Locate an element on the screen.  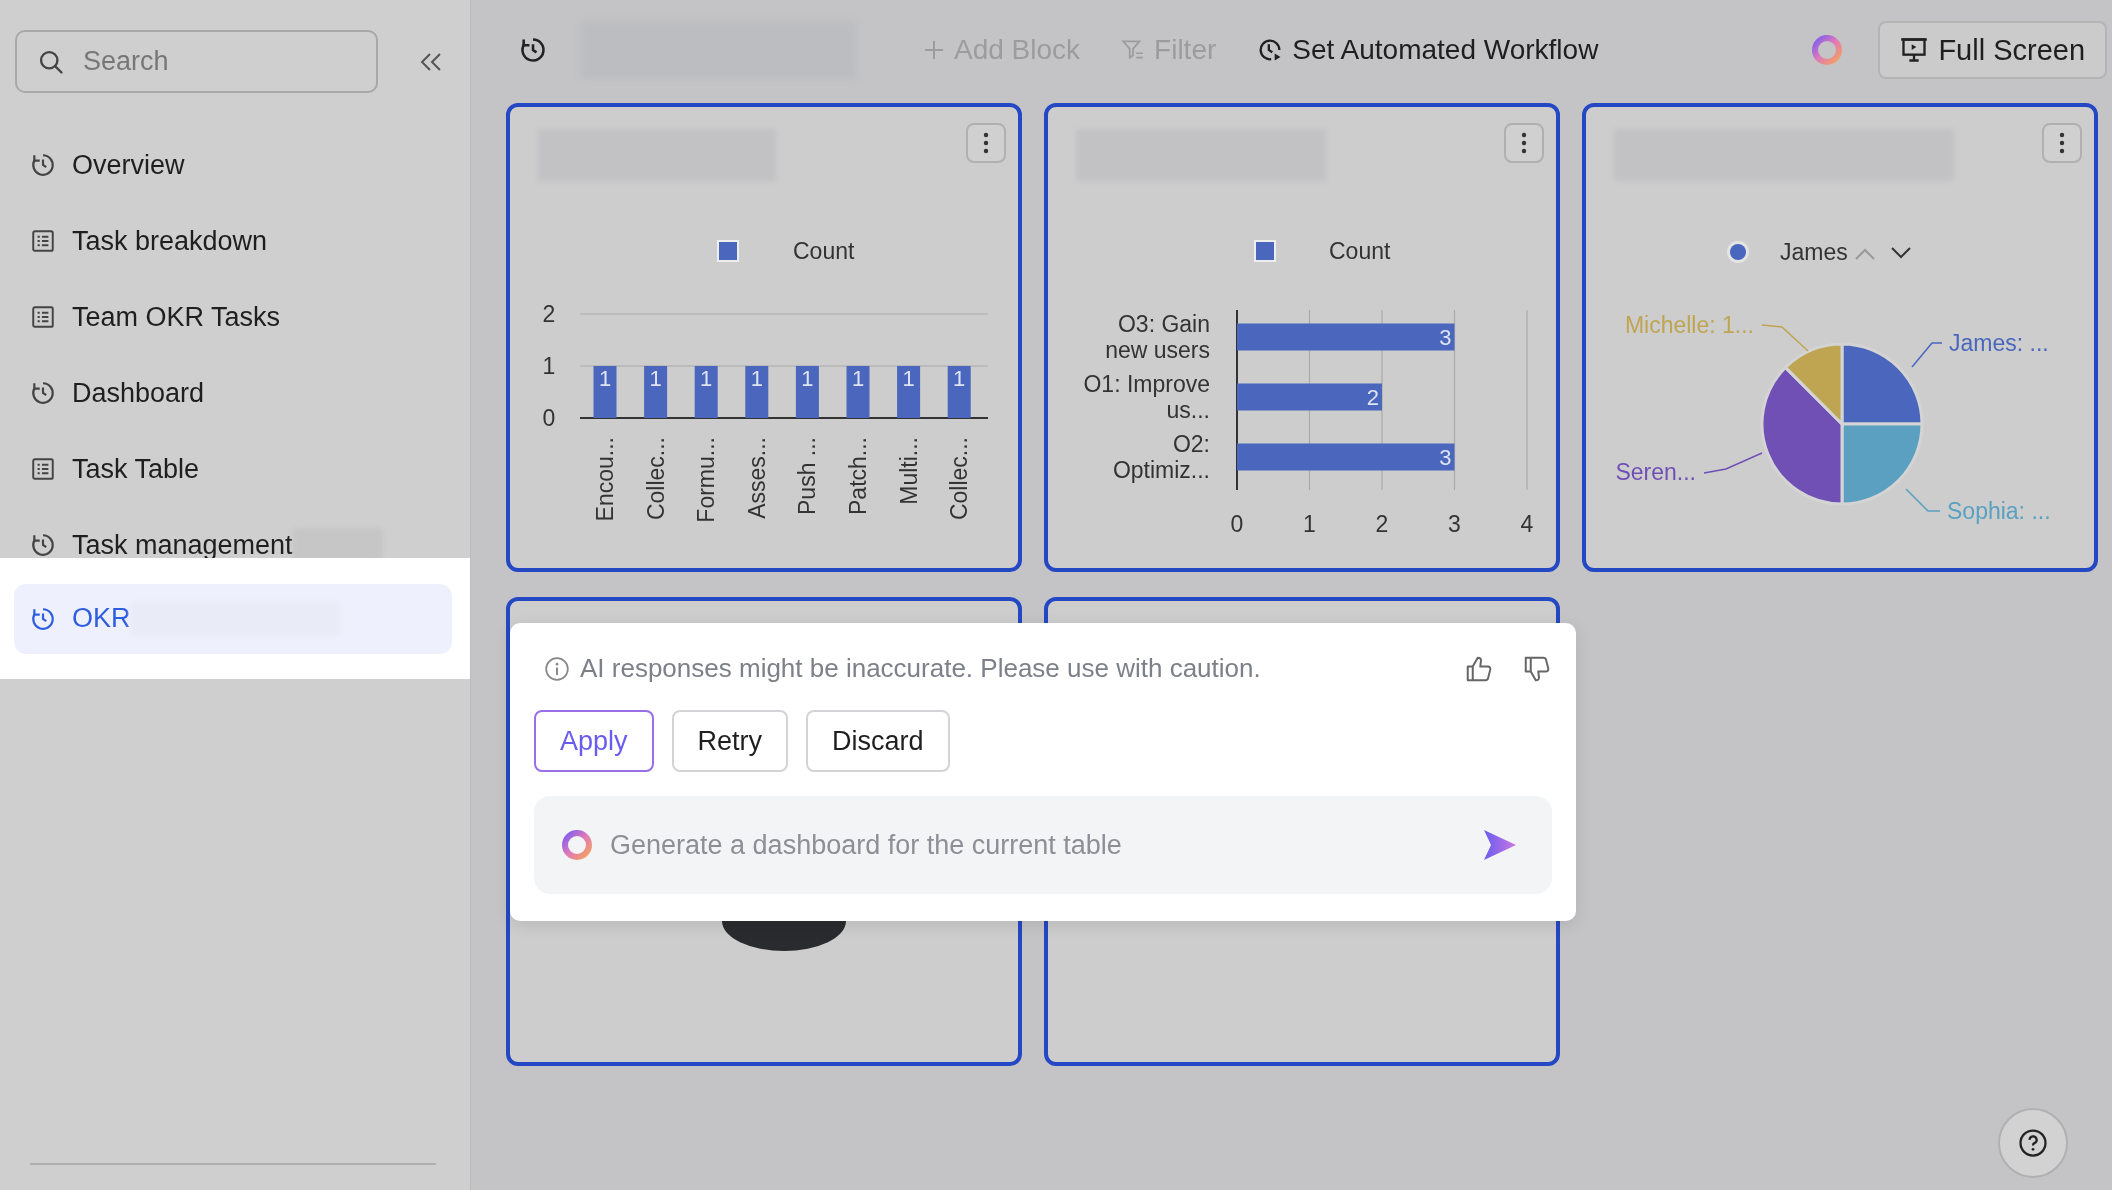
chevron-down-icon is located at coordinates (1901, 253).